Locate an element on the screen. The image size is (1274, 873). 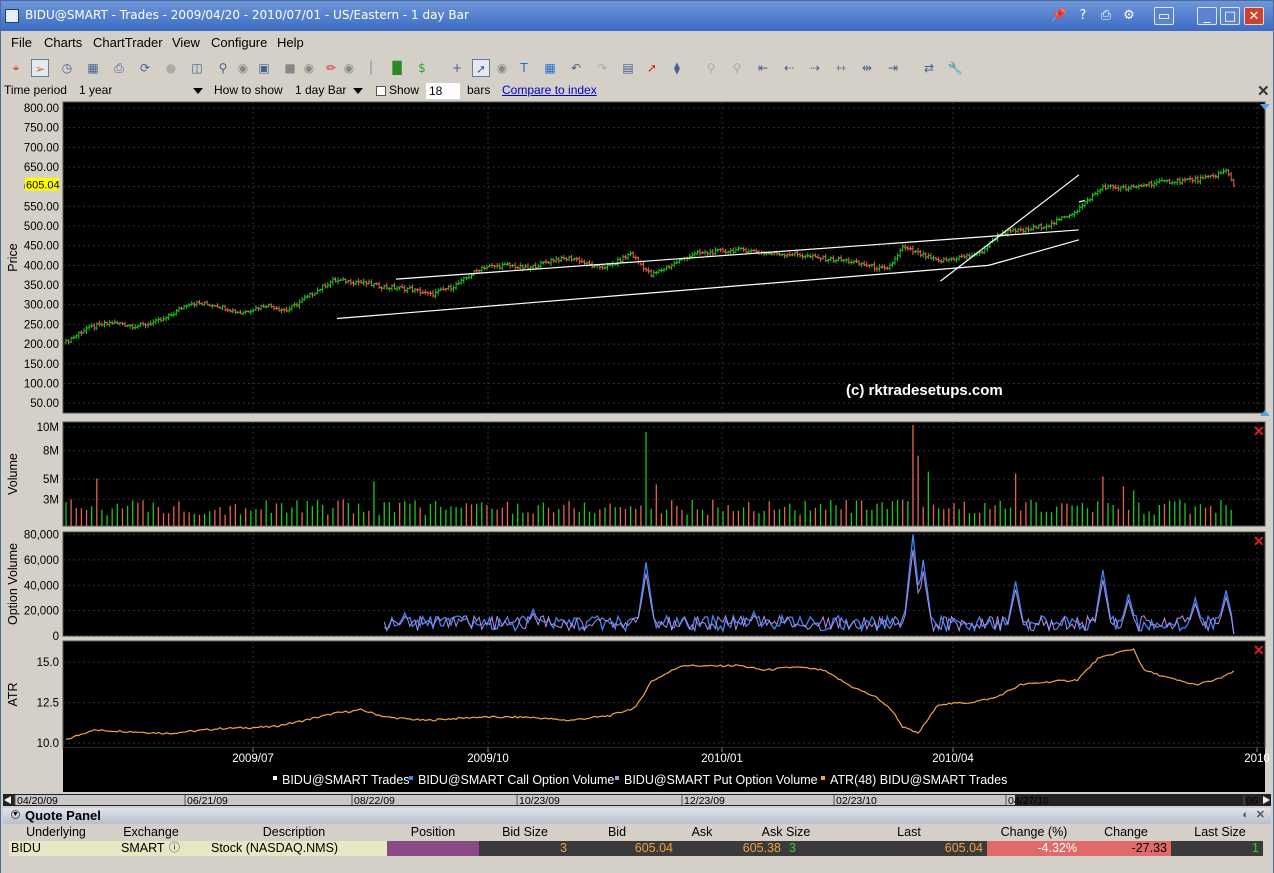
close-panel-icon: ✕ is located at coordinates (1260, 814).